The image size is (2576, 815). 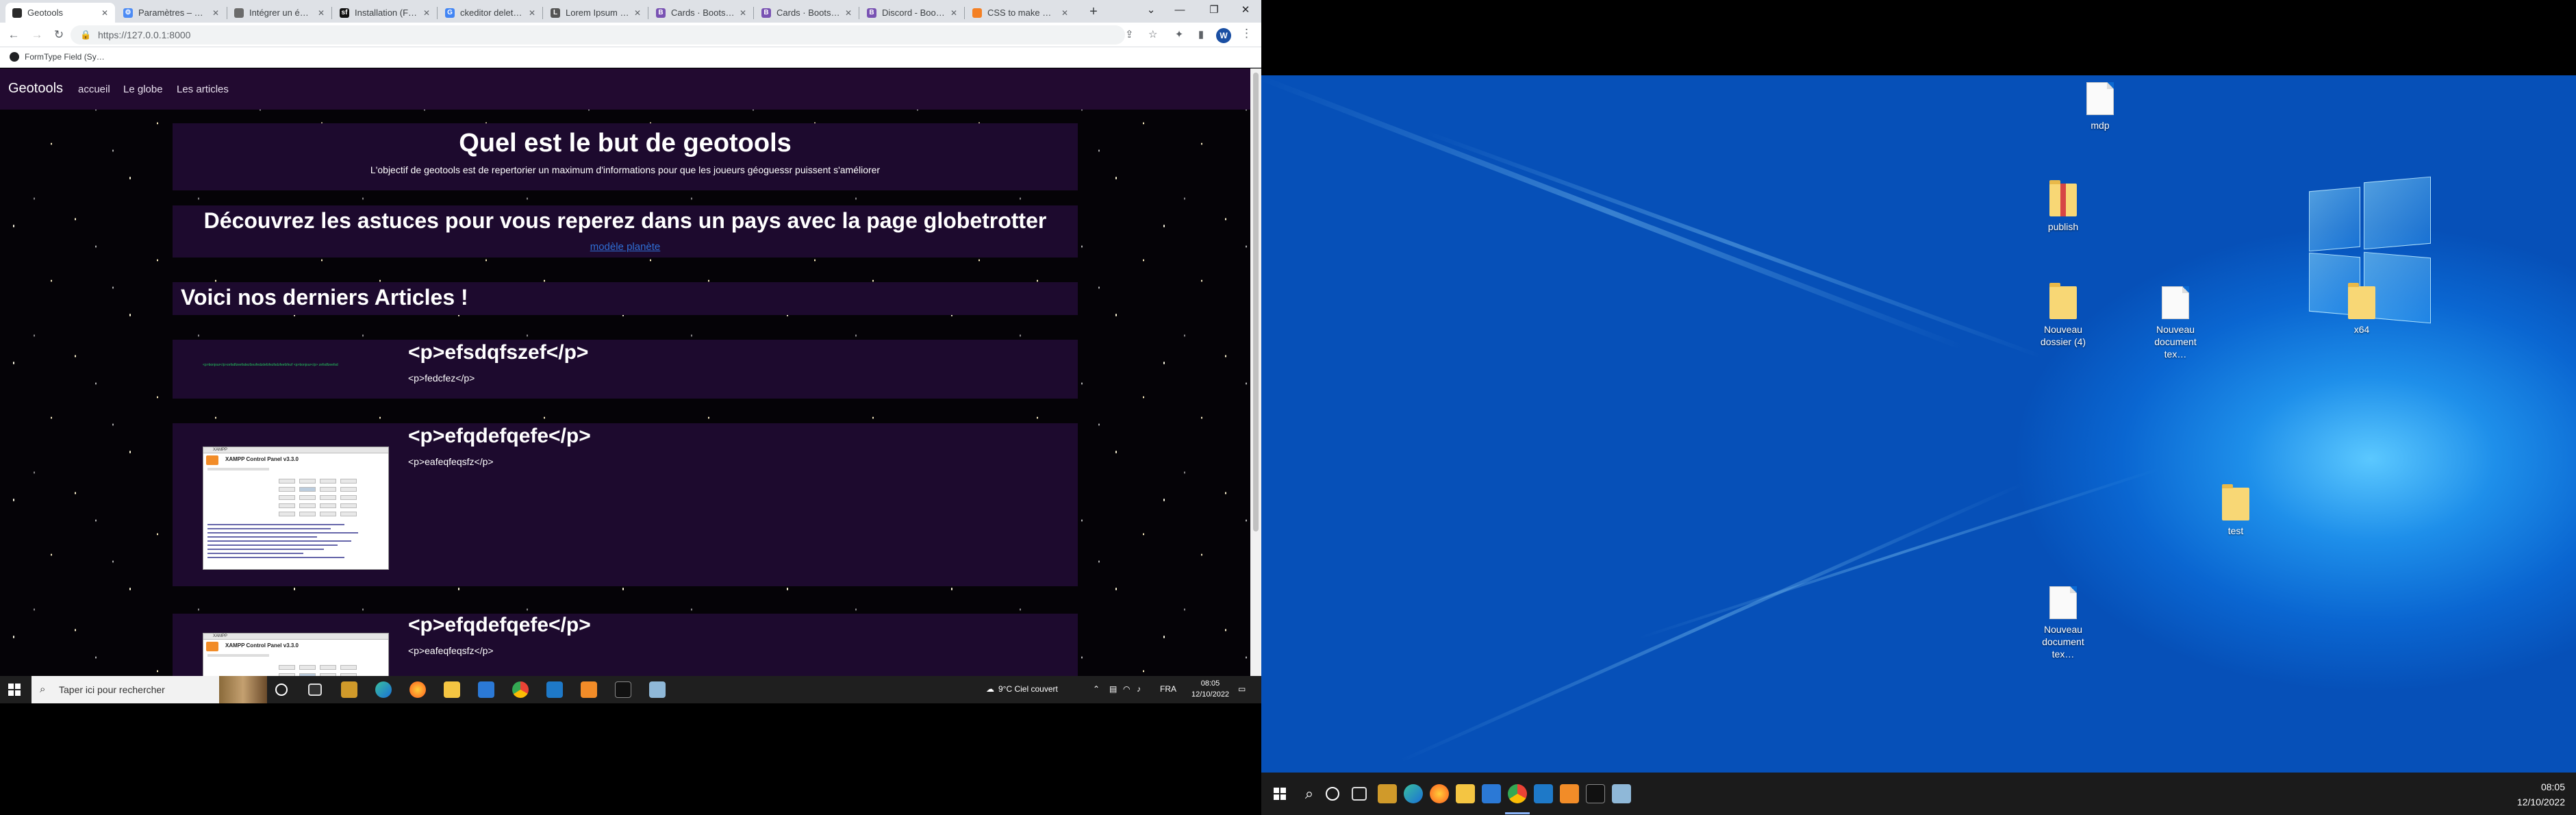 I want to click on github-icon, so click(x=239, y=13).